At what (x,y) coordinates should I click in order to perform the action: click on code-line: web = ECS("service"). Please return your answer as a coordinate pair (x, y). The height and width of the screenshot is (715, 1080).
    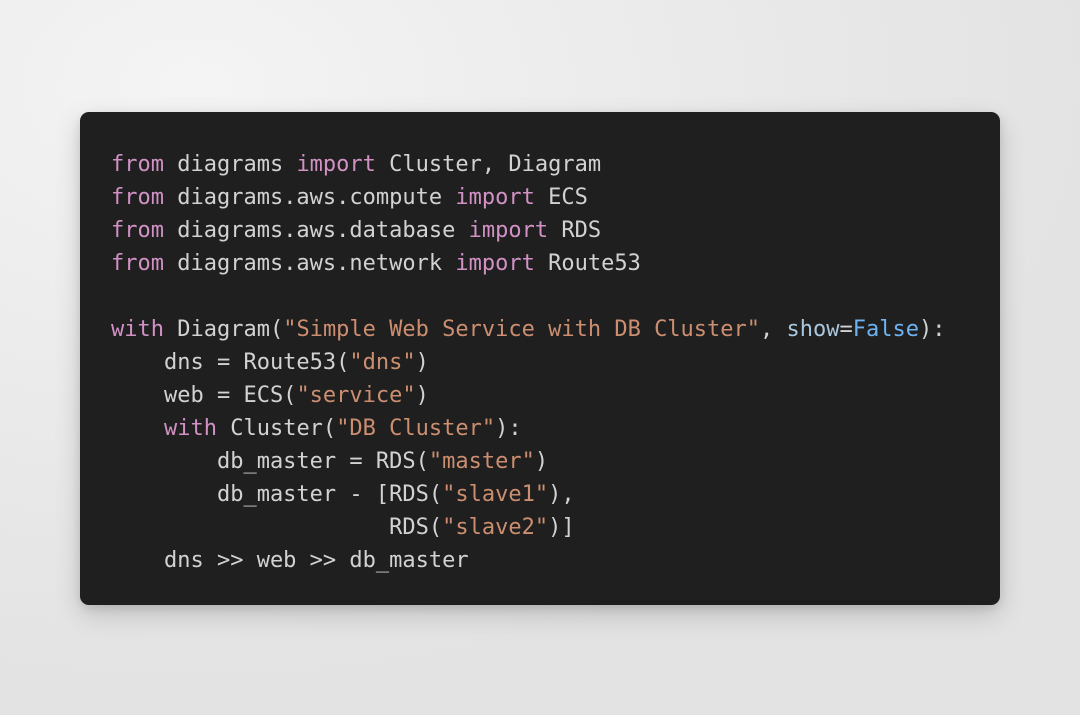
    Looking at the image, I should click on (555, 395).